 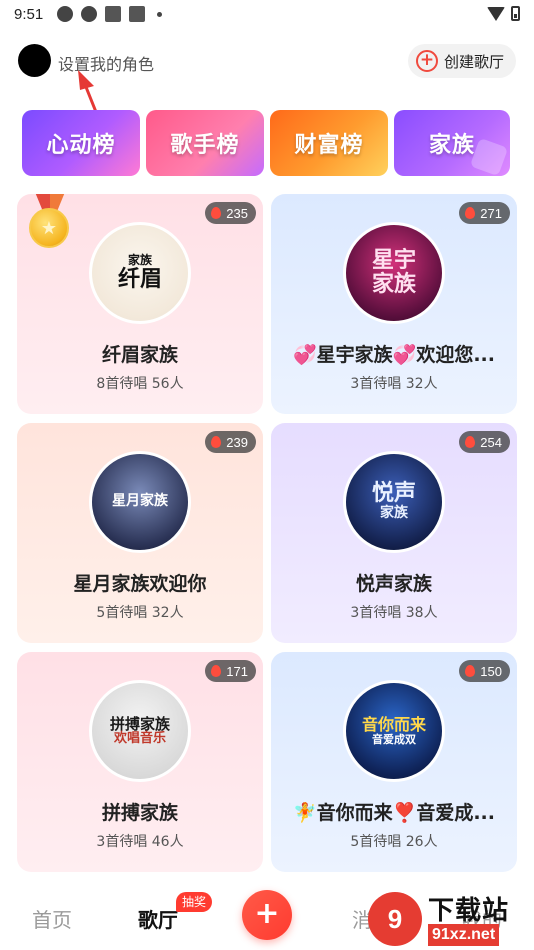 What do you see at coordinates (237, 671) in the screenshot?
I see `heat-value: 171` at bounding box center [237, 671].